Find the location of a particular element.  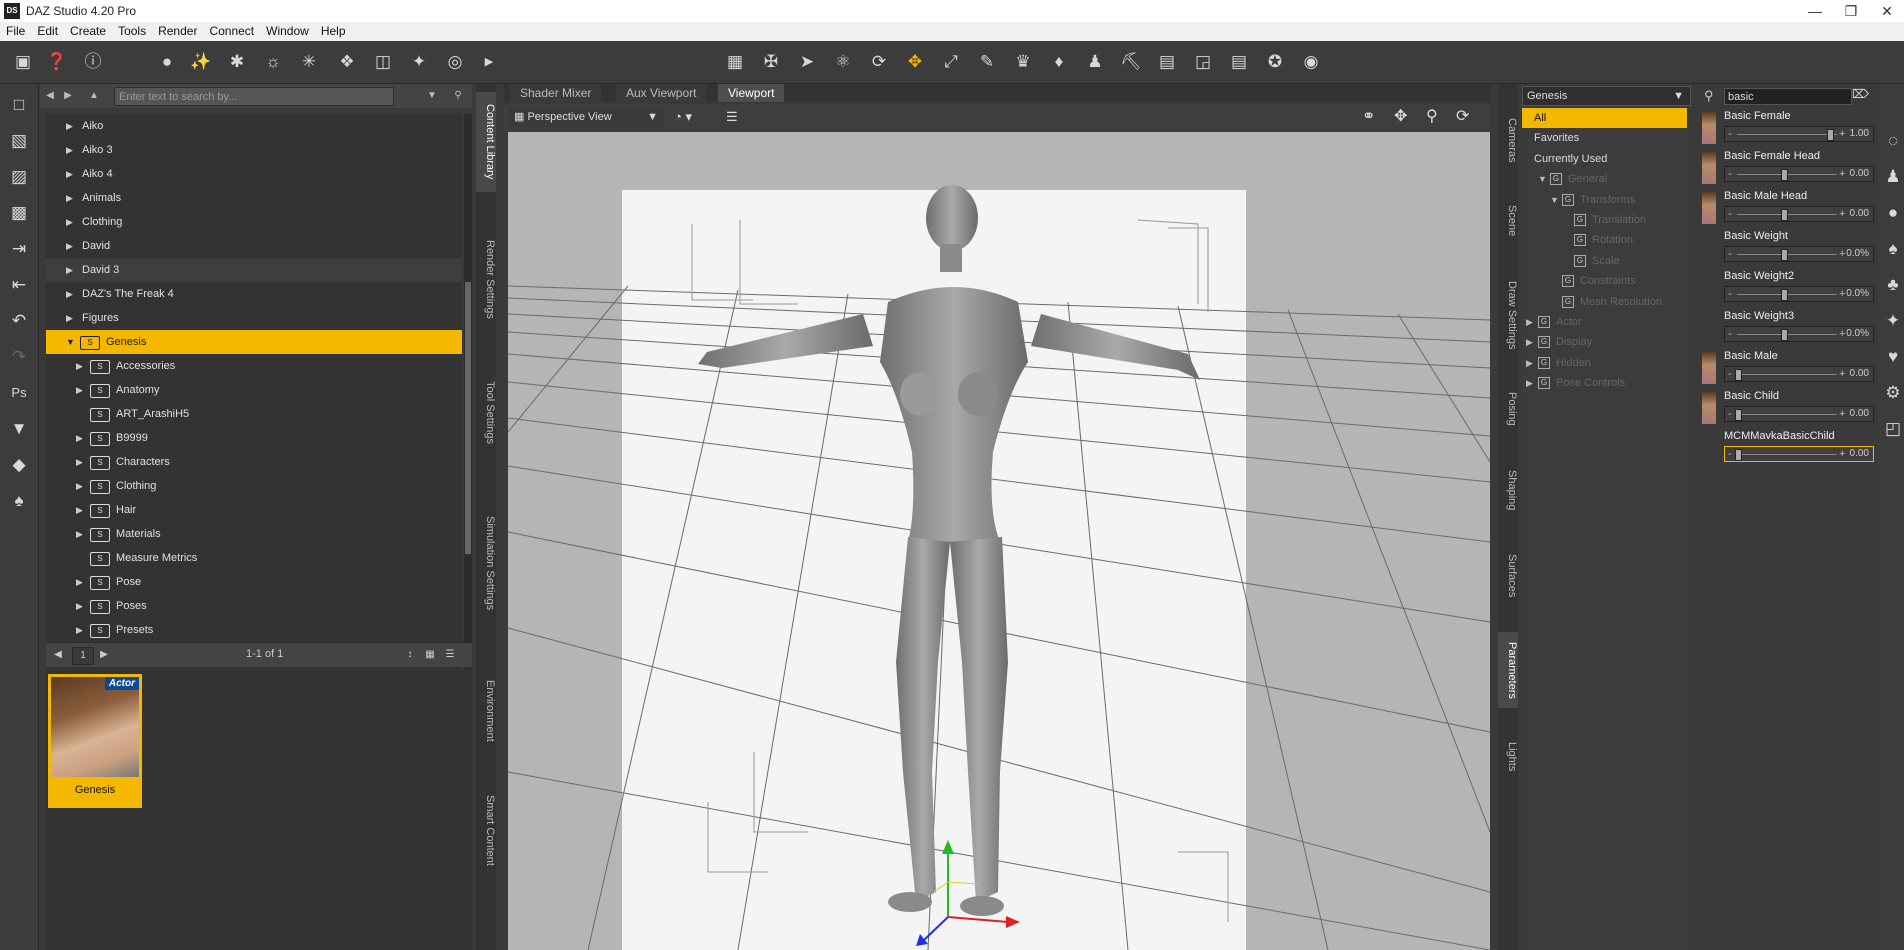

node-select: Genesis ▼ is located at coordinates (1606, 96).